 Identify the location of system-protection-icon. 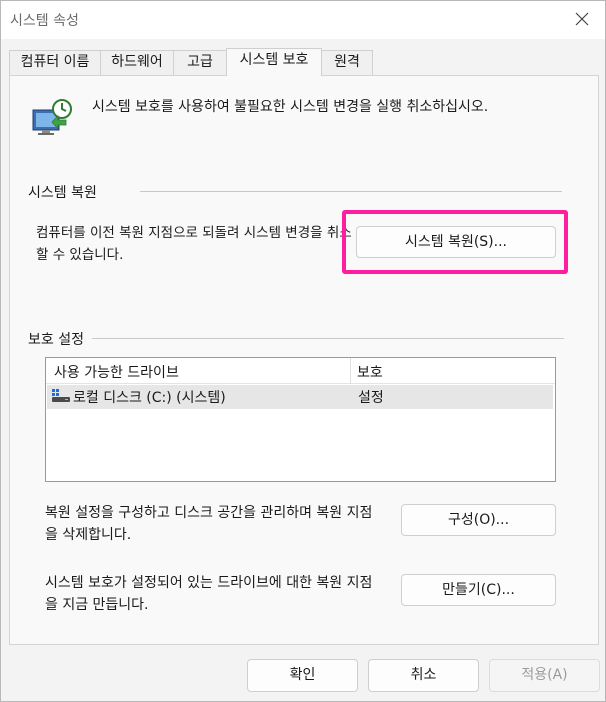
(52, 117).